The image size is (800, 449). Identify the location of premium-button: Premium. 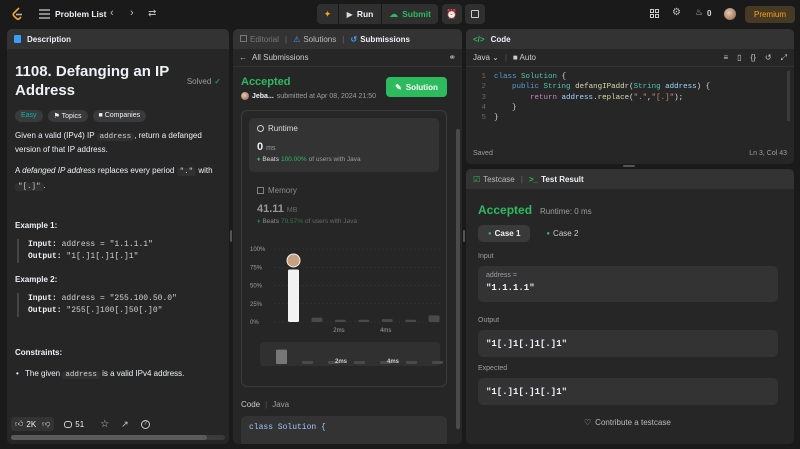
(770, 14).